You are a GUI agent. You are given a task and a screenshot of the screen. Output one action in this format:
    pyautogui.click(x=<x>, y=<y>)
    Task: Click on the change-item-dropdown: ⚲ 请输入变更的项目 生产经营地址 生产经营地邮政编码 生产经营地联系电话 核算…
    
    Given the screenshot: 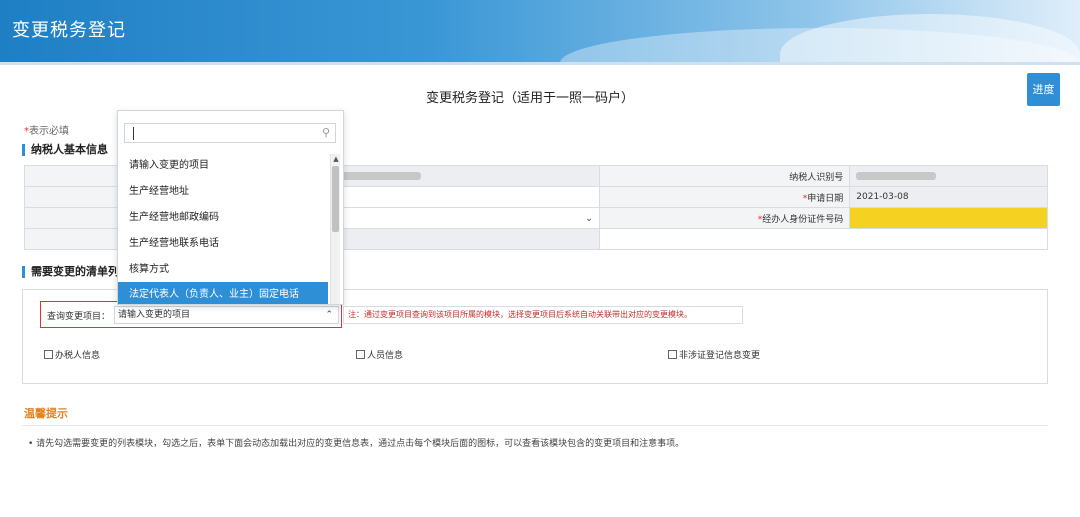 What is the action you would take?
    pyautogui.click(x=230, y=207)
    